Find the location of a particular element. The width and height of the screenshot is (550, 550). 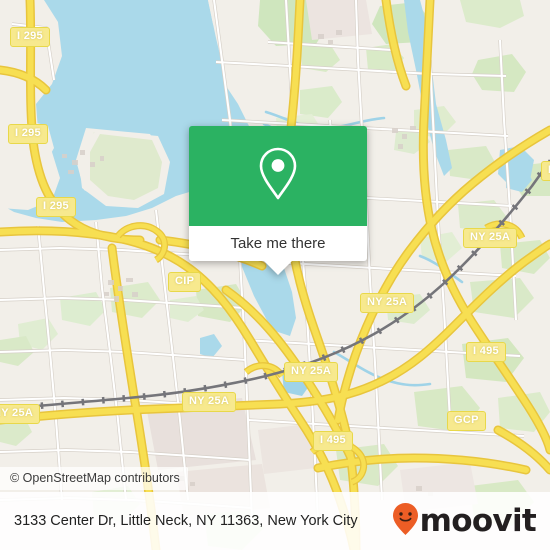

moovit-logo: moovit is located at coordinates (464, 521).